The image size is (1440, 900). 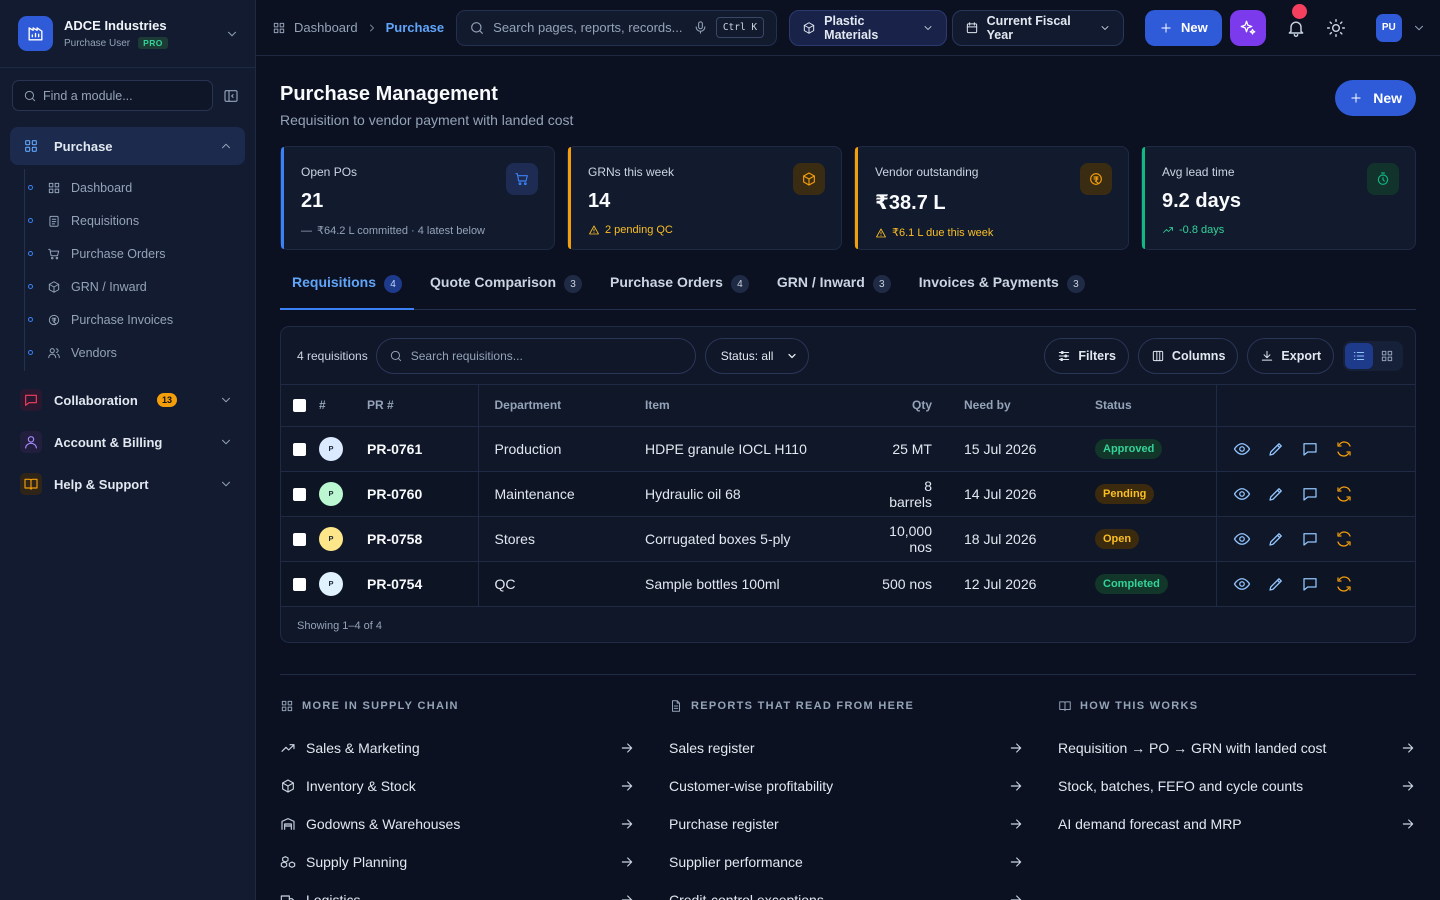 What do you see at coordinates (135, 352) in the screenshot?
I see `sidebar-item-vendors: Vendors` at bounding box center [135, 352].